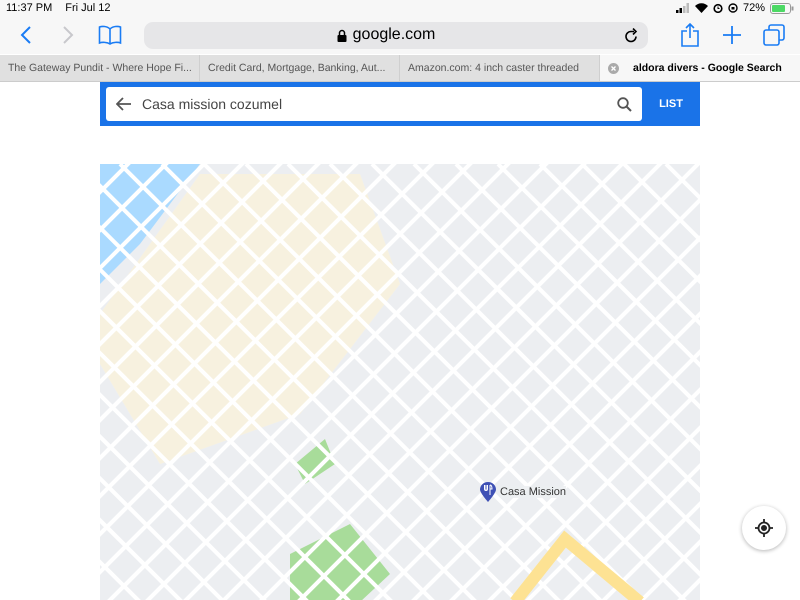  What do you see at coordinates (732, 35) in the screenshot?
I see `plus-icon` at bounding box center [732, 35].